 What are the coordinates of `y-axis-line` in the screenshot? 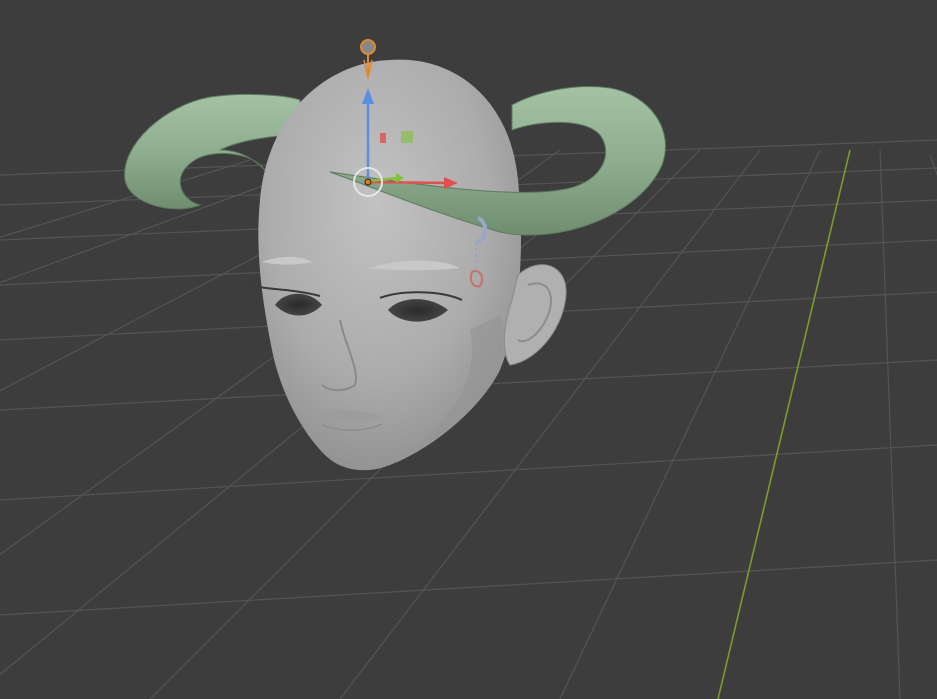 It's located at (784, 424).